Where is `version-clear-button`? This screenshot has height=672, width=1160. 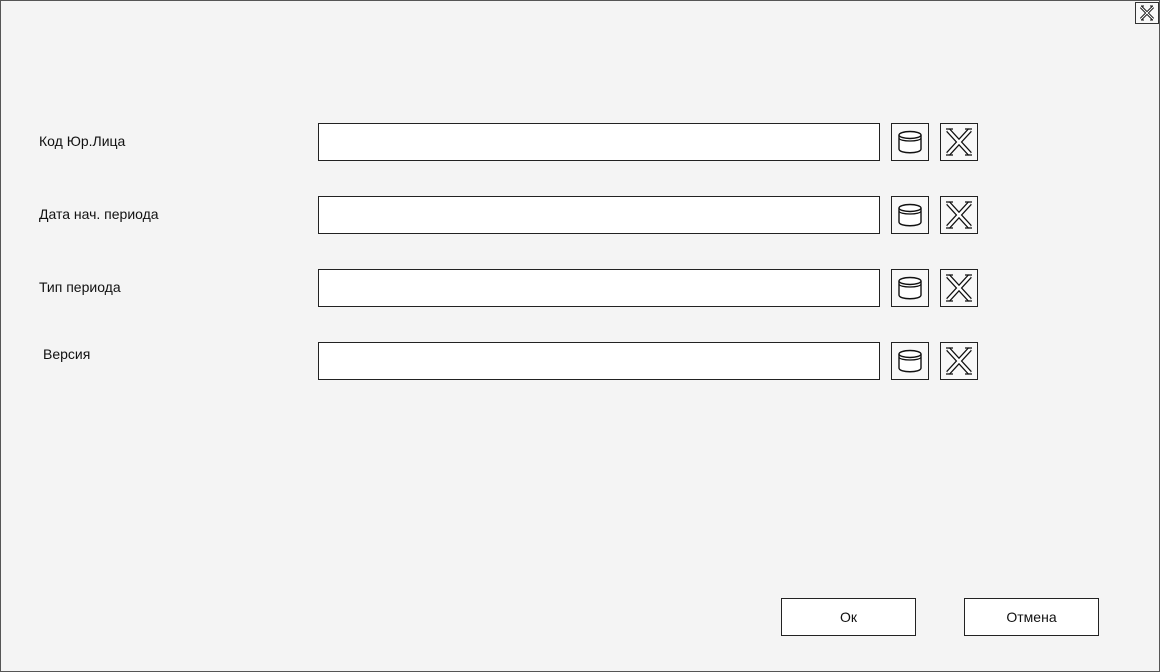 version-clear-button is located at coordinates (959, 361).